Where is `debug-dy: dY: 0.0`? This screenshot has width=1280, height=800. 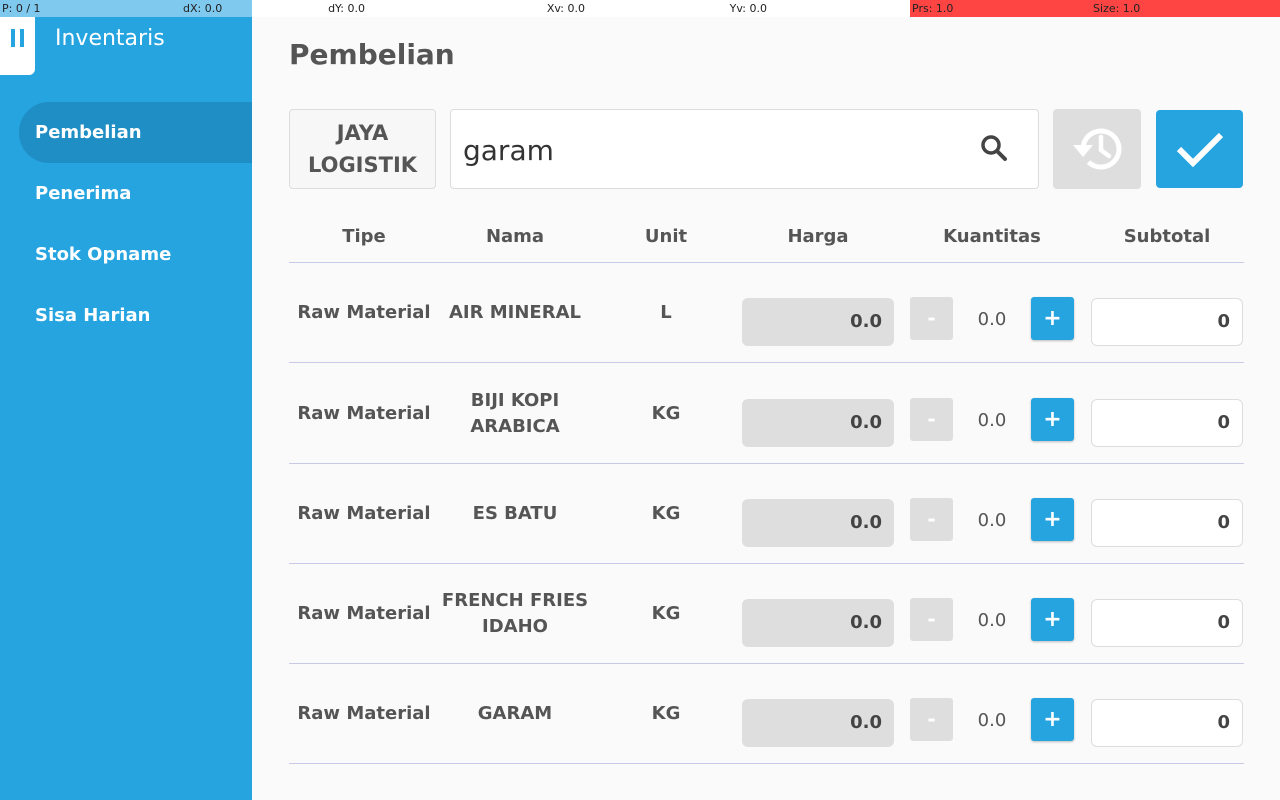 debug-dy: dY: 0.0 is located at coordinates (308, 8).